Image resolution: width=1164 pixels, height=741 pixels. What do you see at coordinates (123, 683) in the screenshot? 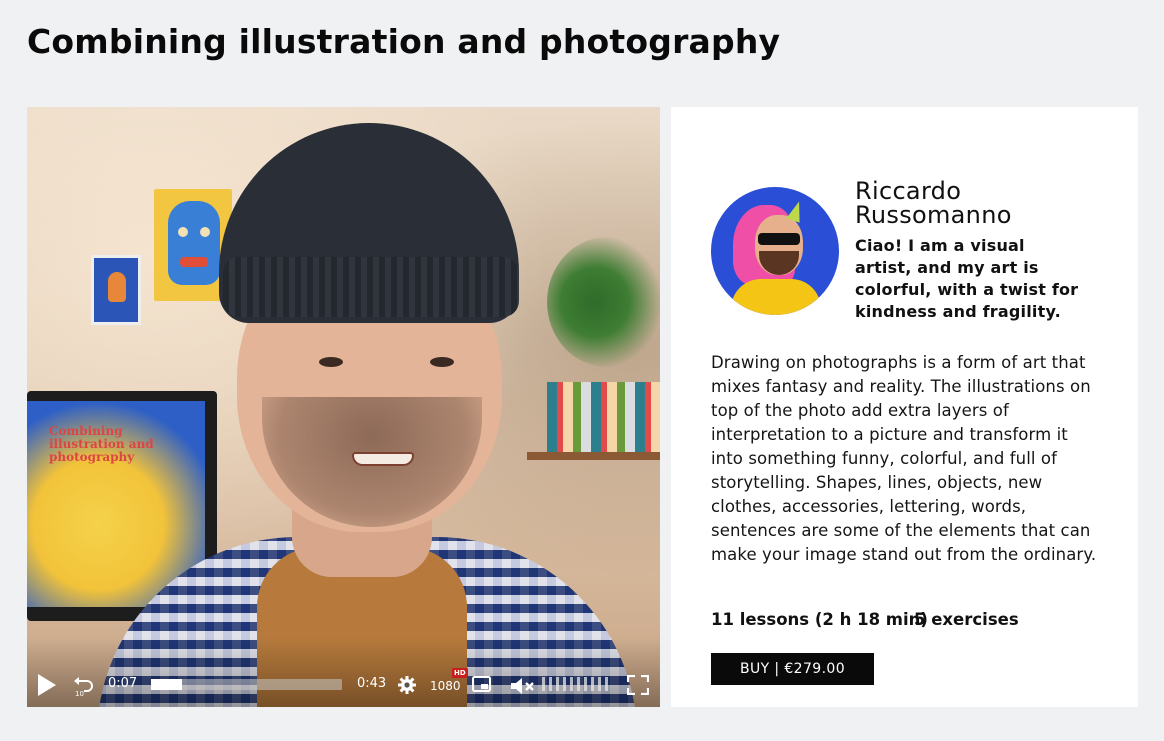
I see `current-time: 0:07` at bounding box center [123, 683].